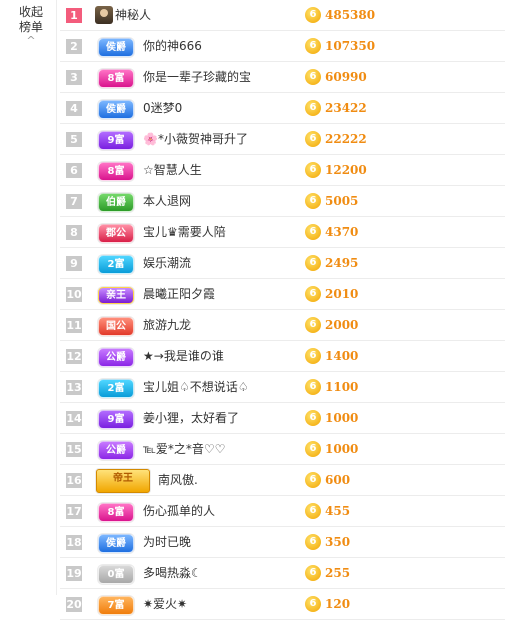 This screenshot has height=620, width=505. What do you see at coordinates (74, 46) in the screenshot?
I see `rank-number: 2` at bounding box center [74, 46].